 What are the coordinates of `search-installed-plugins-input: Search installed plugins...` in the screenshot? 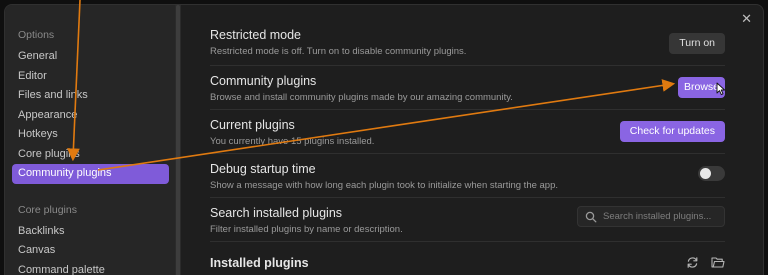 It's located at (651, 216).